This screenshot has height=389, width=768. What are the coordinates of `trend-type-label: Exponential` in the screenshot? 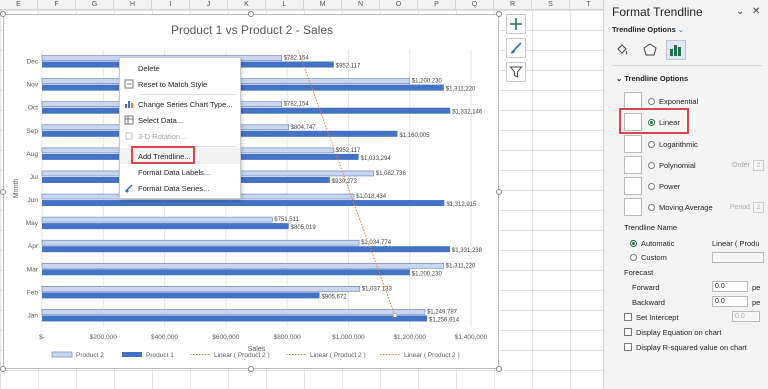 It's located at (679, 101).